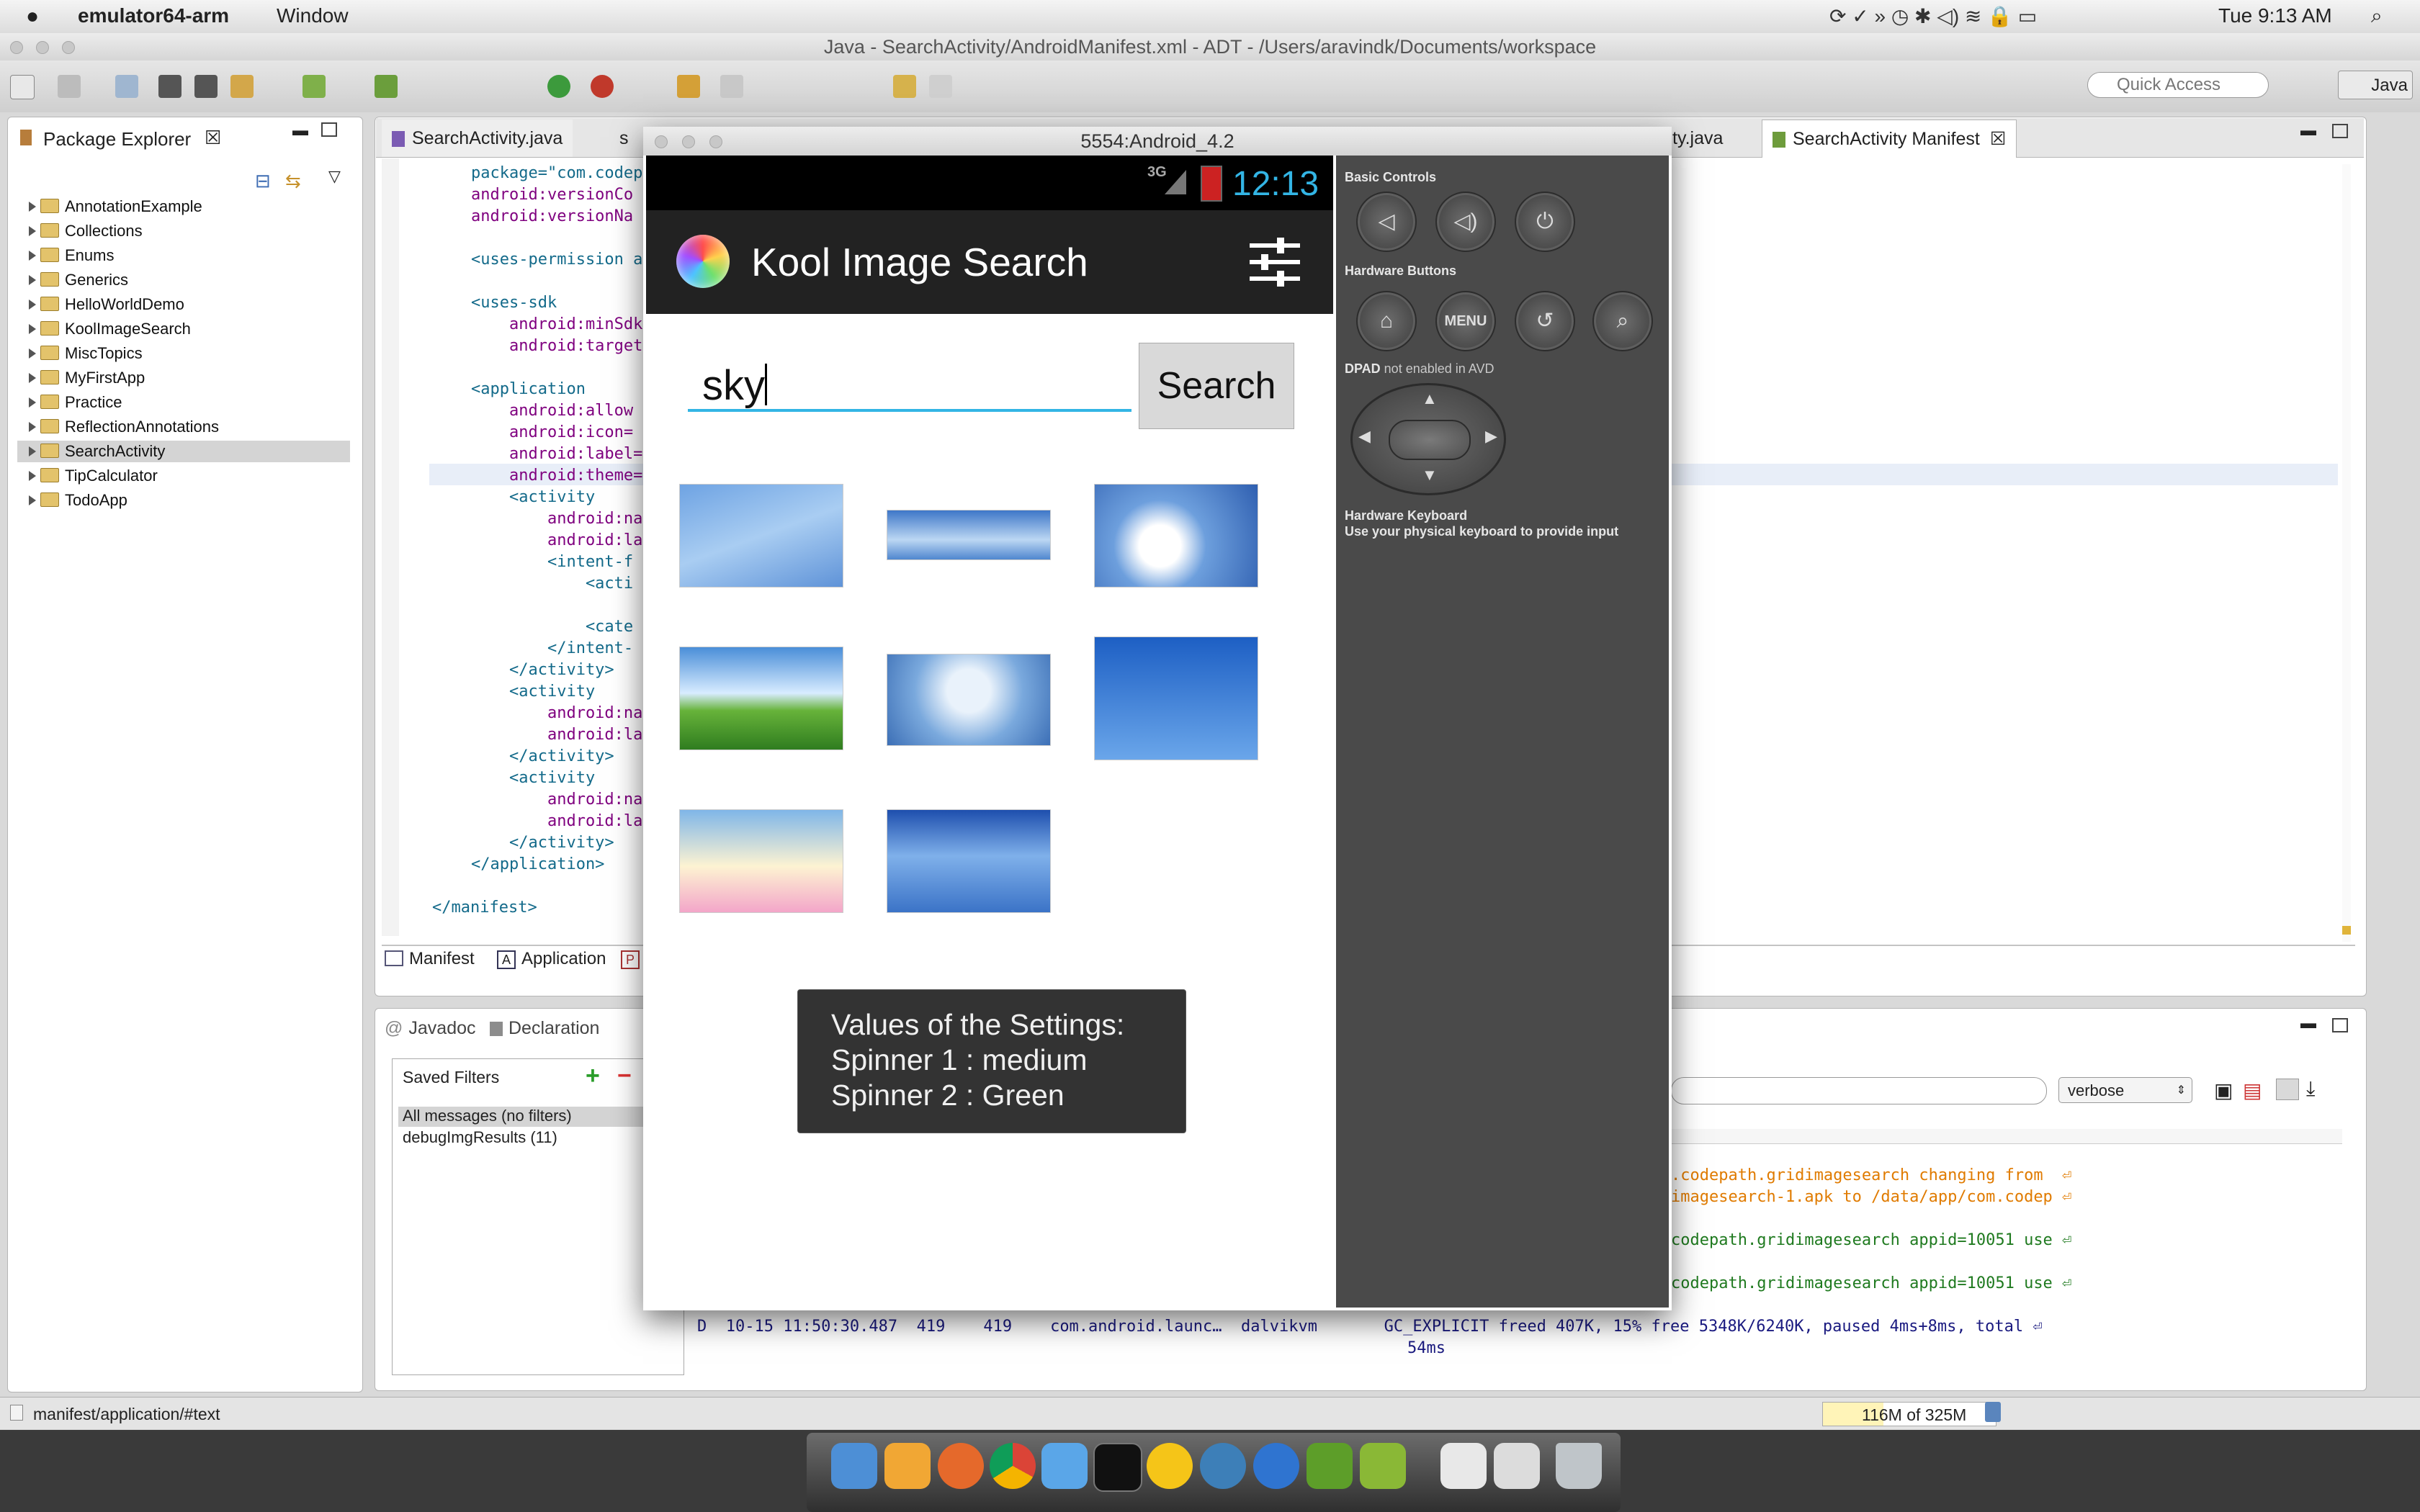 The width and height of the screenshot is (2420, 1512). Describe the element at coordinates (961, 1466) in the screenshot. I see `firefox-icon` at that location.